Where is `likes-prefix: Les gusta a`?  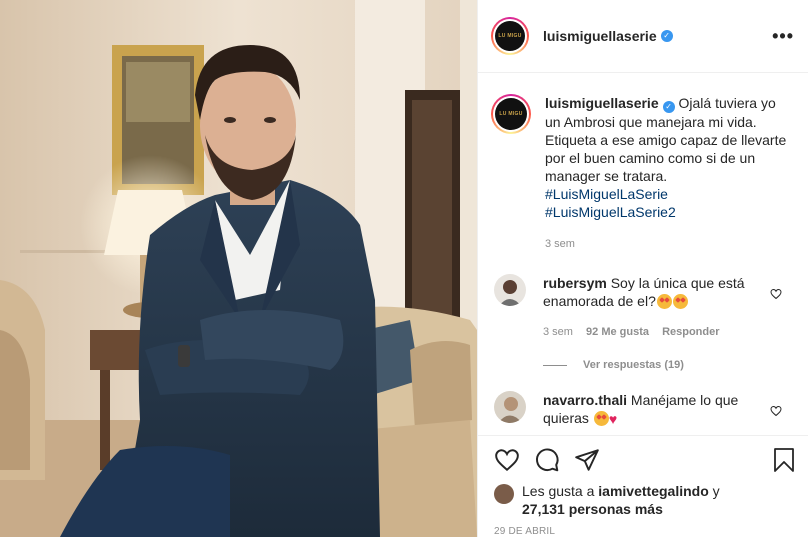 likes-prefix: Les gusta a is located at coordinates (558, 491).